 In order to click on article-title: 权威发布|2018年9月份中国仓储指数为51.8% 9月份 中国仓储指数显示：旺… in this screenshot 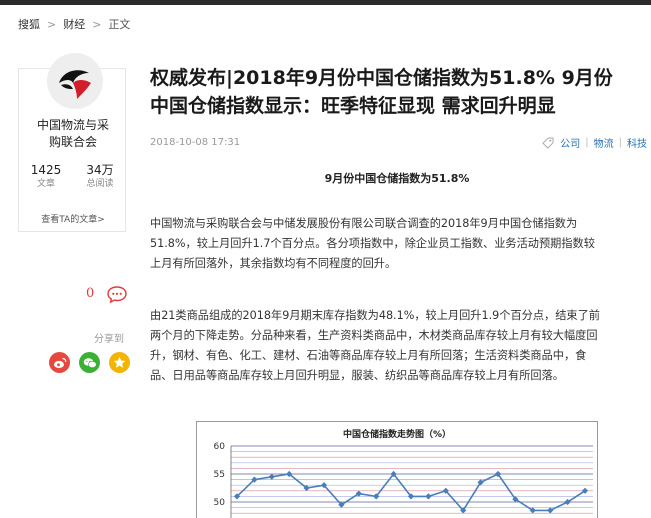, I will do `click(400, 92)`.